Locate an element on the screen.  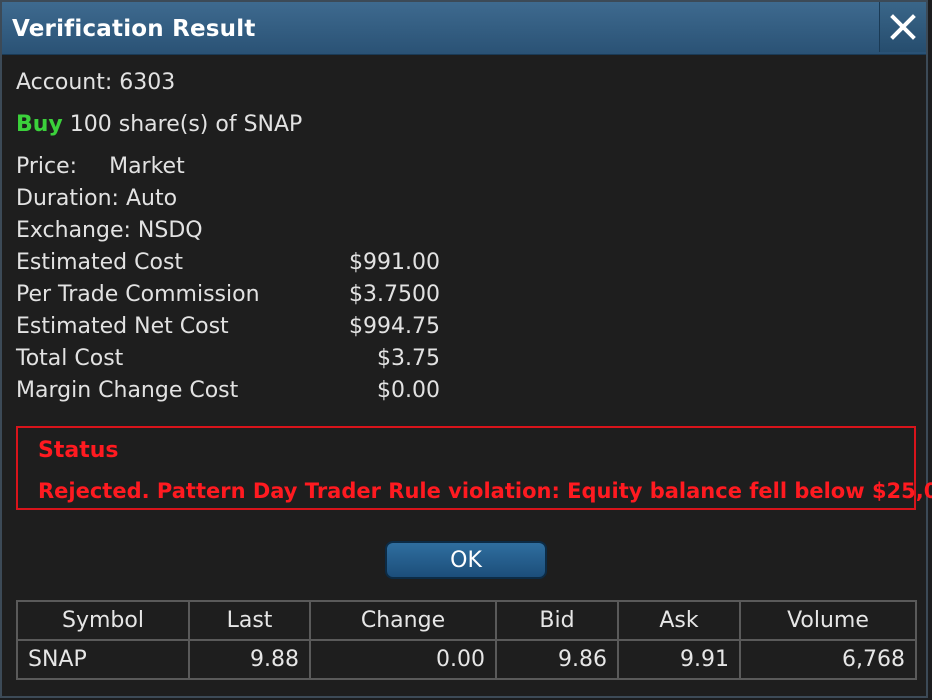
header-bid: Bid is located at coordinates (557, 620).